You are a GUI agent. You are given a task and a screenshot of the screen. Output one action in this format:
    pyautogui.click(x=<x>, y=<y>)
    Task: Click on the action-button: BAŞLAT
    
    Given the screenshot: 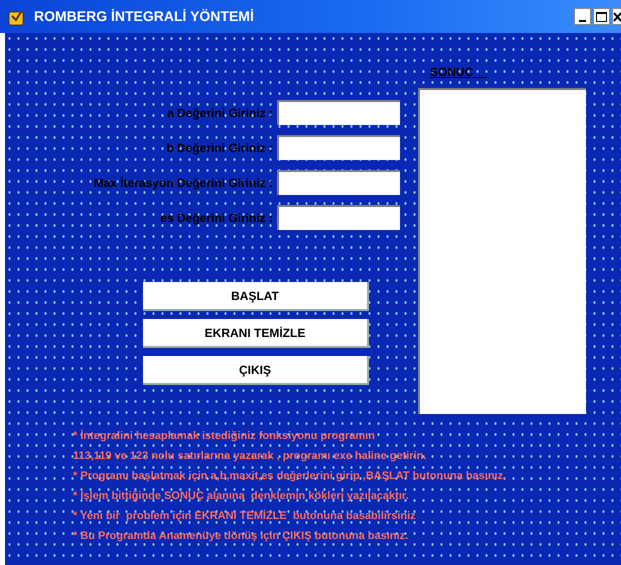 What is the action you would take?
    pyautogui.click(x=256, y=296)
    